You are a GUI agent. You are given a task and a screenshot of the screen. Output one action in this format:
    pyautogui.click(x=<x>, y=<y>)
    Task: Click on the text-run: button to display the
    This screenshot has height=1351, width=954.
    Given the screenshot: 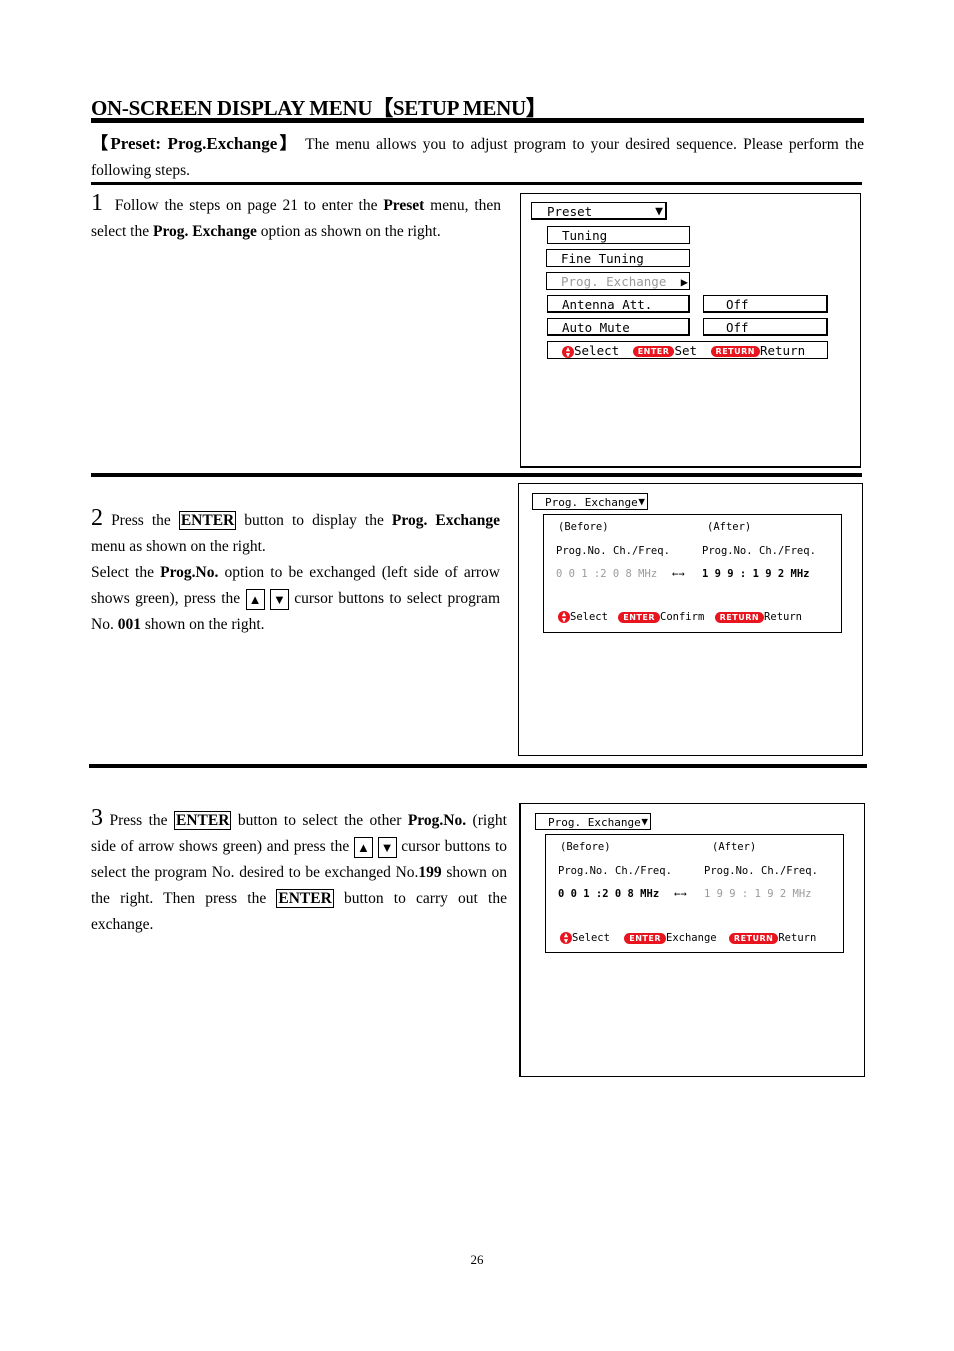 What is the action you would take?
    pyautogui.click(x=314, y=520)
    